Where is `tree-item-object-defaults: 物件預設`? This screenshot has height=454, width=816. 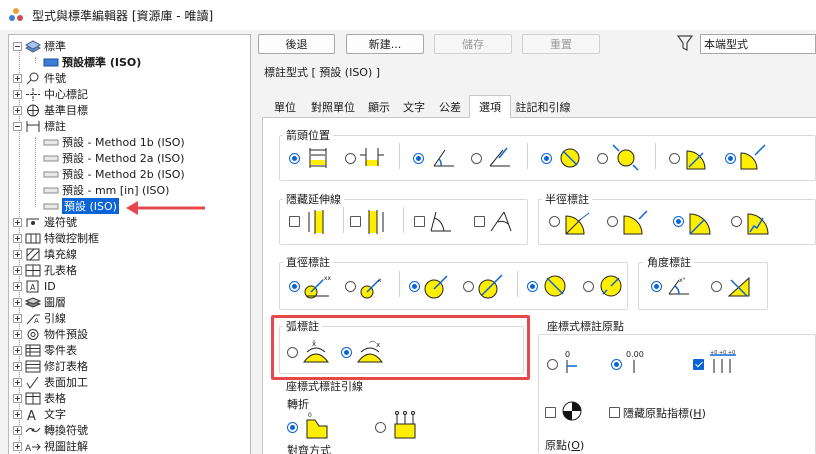
tree-item-object-defaults: 物件預設 is located at coordinates (50, 334).